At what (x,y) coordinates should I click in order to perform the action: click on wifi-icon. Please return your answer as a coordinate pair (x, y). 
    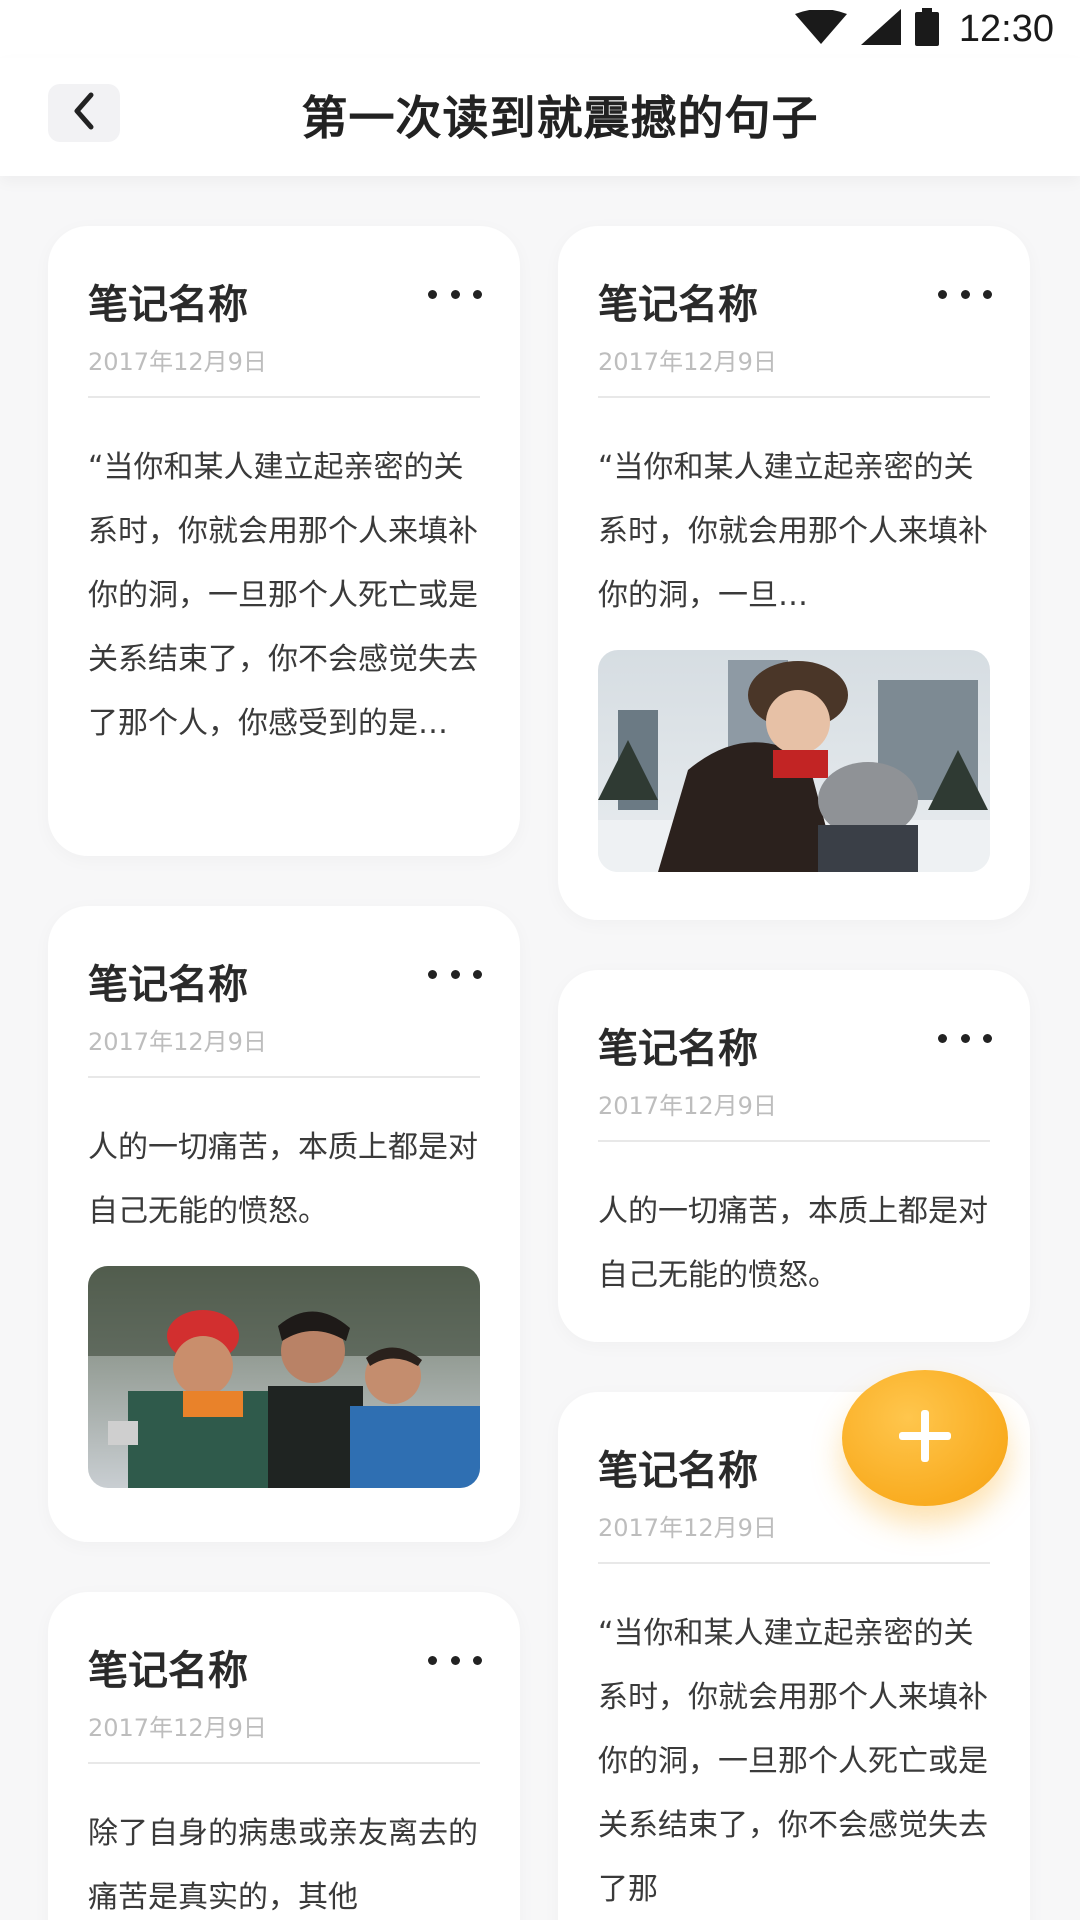
    Looking at the image, I should click on (820, 28).